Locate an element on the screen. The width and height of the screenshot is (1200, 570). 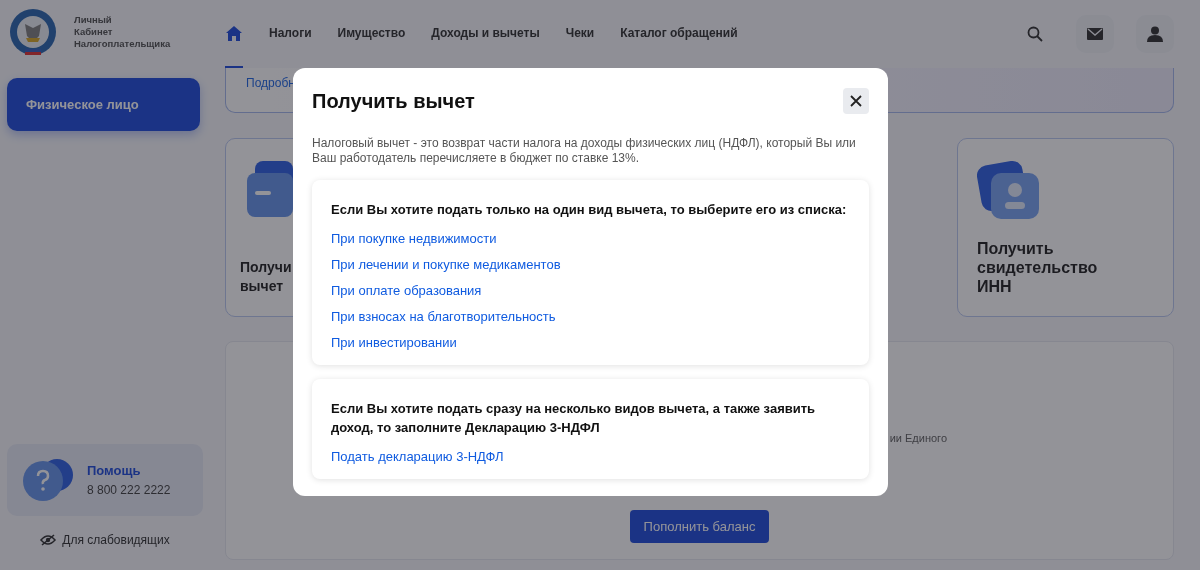
deduction-link: При лечении и покупке медикаментов is located at coordinates (590, 264).